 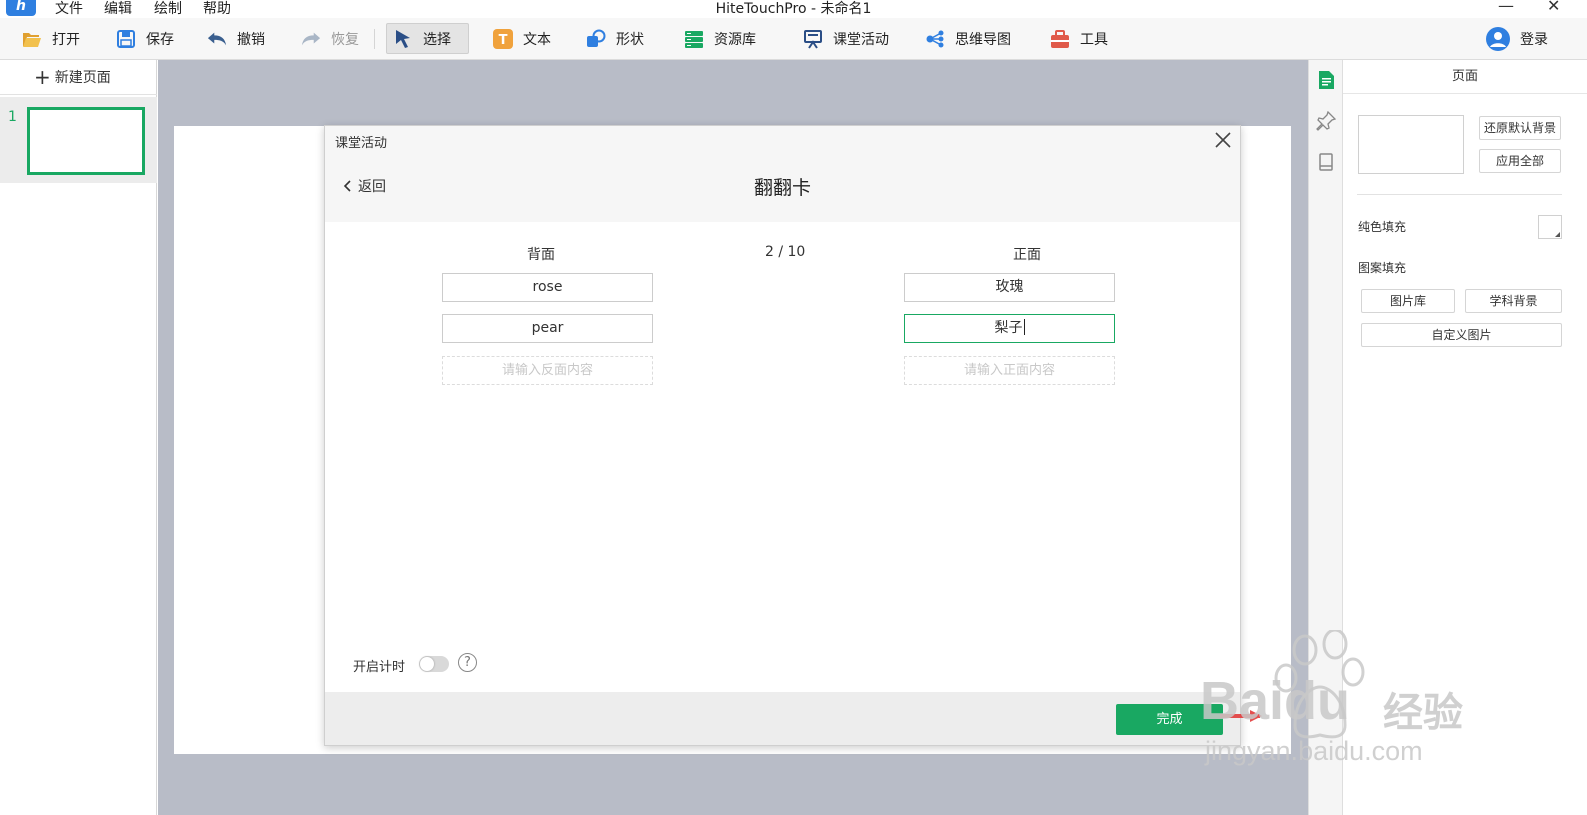 What do you see at coordinates (78, 437) in the screenshot?
I see `pages-panel: + 新建页面 1` at bounding box center [78, 437].